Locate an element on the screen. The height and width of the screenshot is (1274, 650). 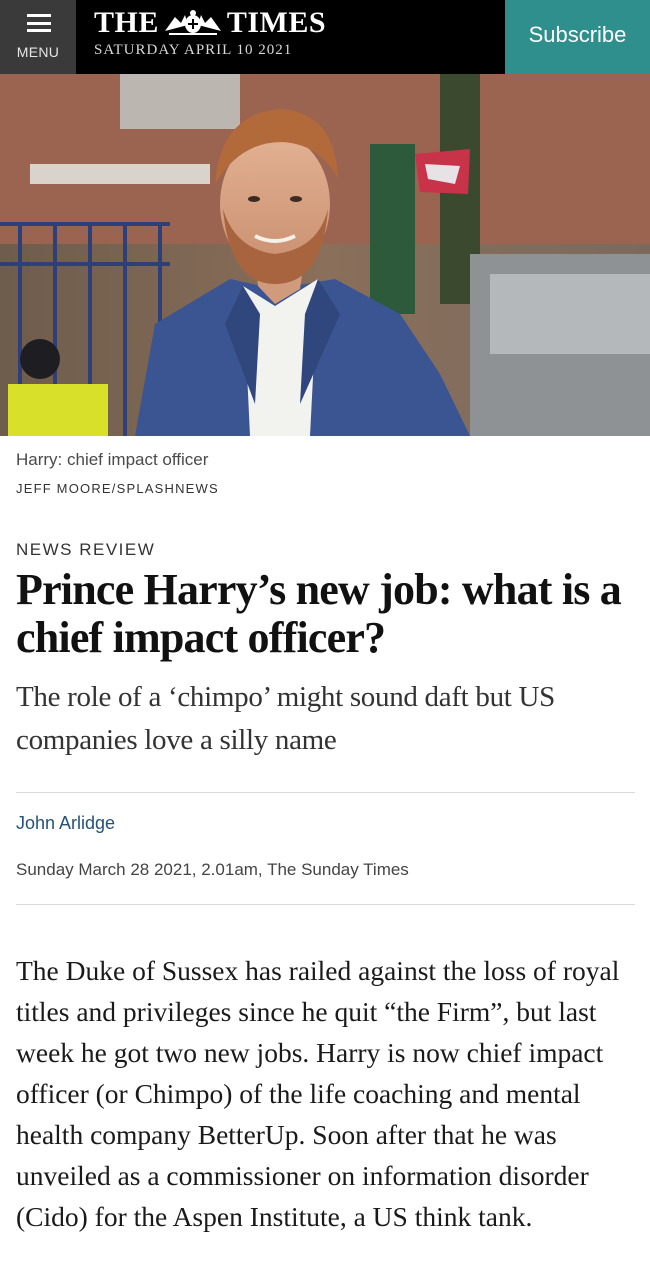
menu-button: MENU is located at coordinates (38, 37).